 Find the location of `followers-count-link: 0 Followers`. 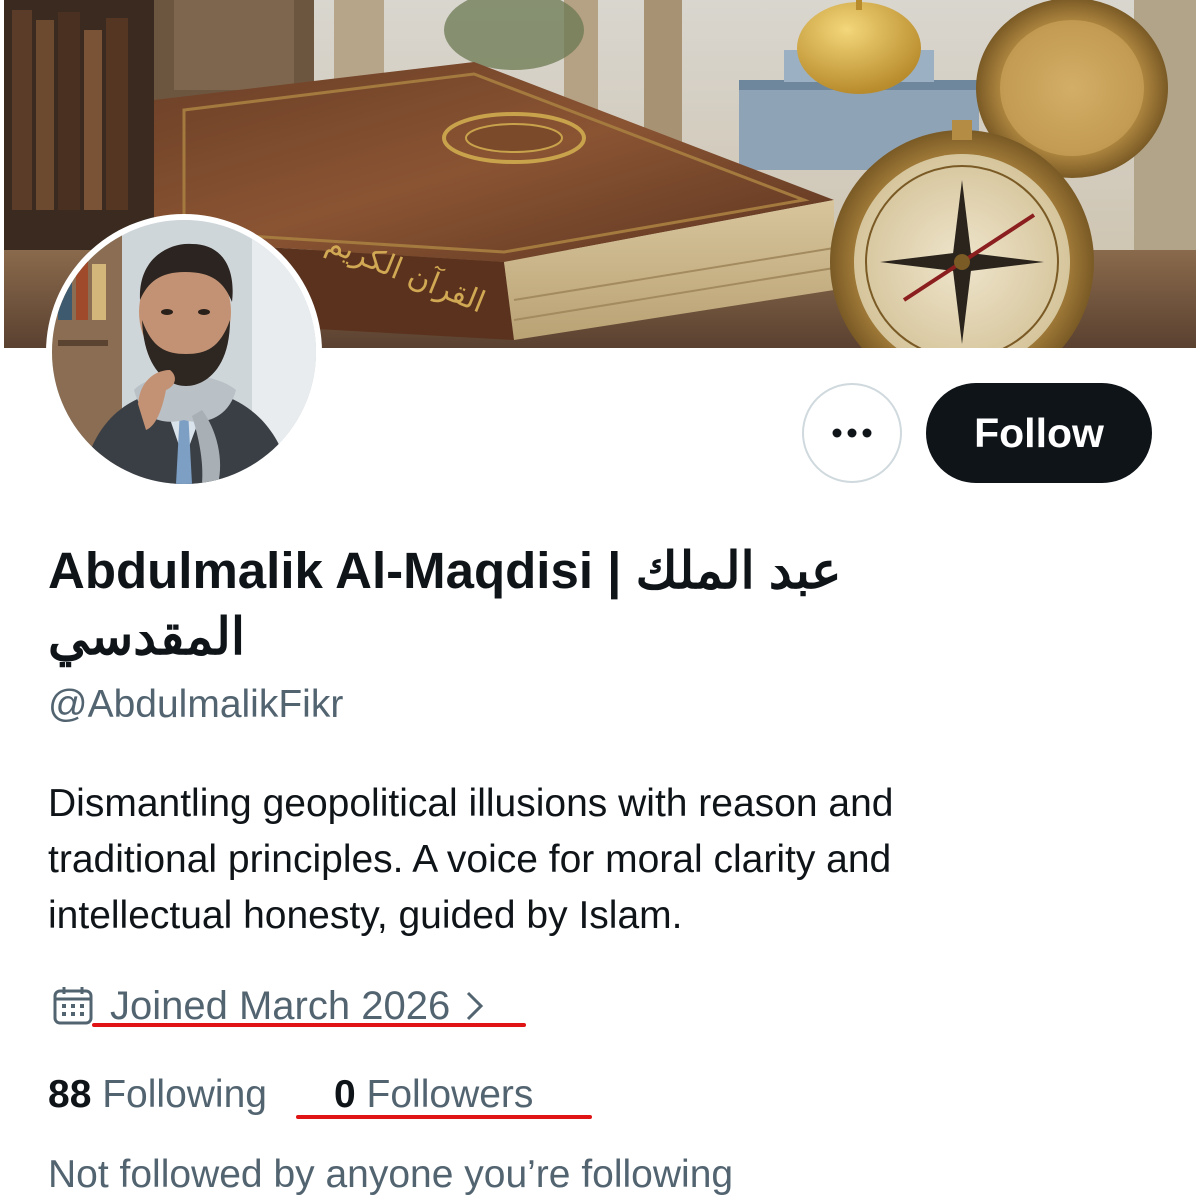

followers-count-link: 0 Followers is located at coordinates (433, 1095).